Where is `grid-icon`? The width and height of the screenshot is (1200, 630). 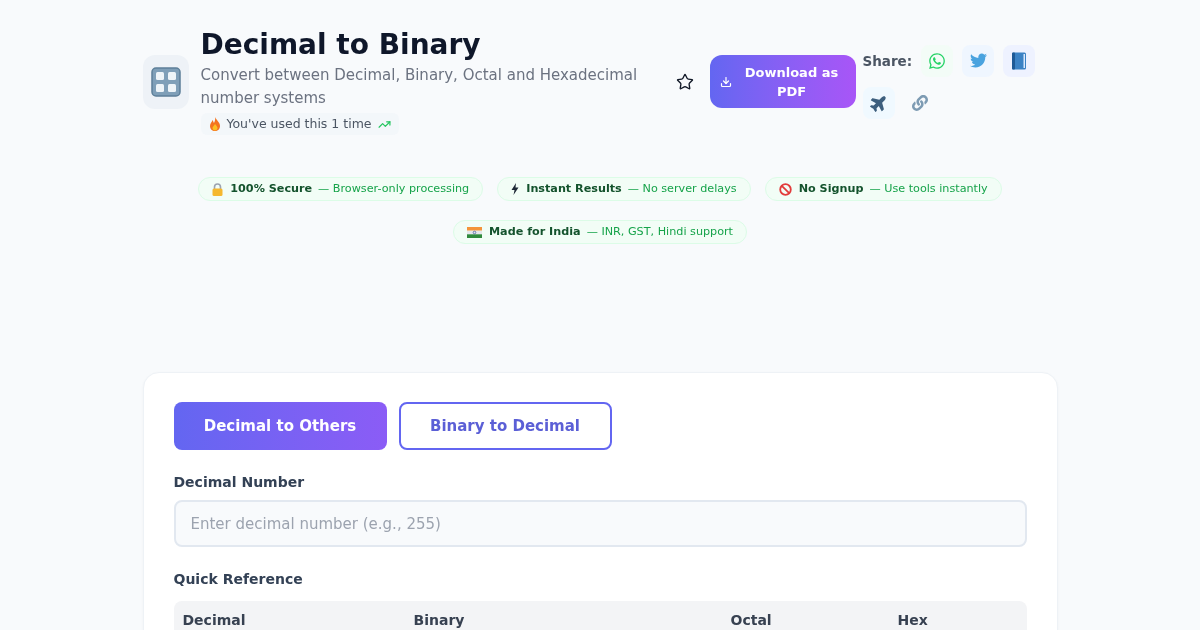
grid-icon is located at coordinates (165, 81).